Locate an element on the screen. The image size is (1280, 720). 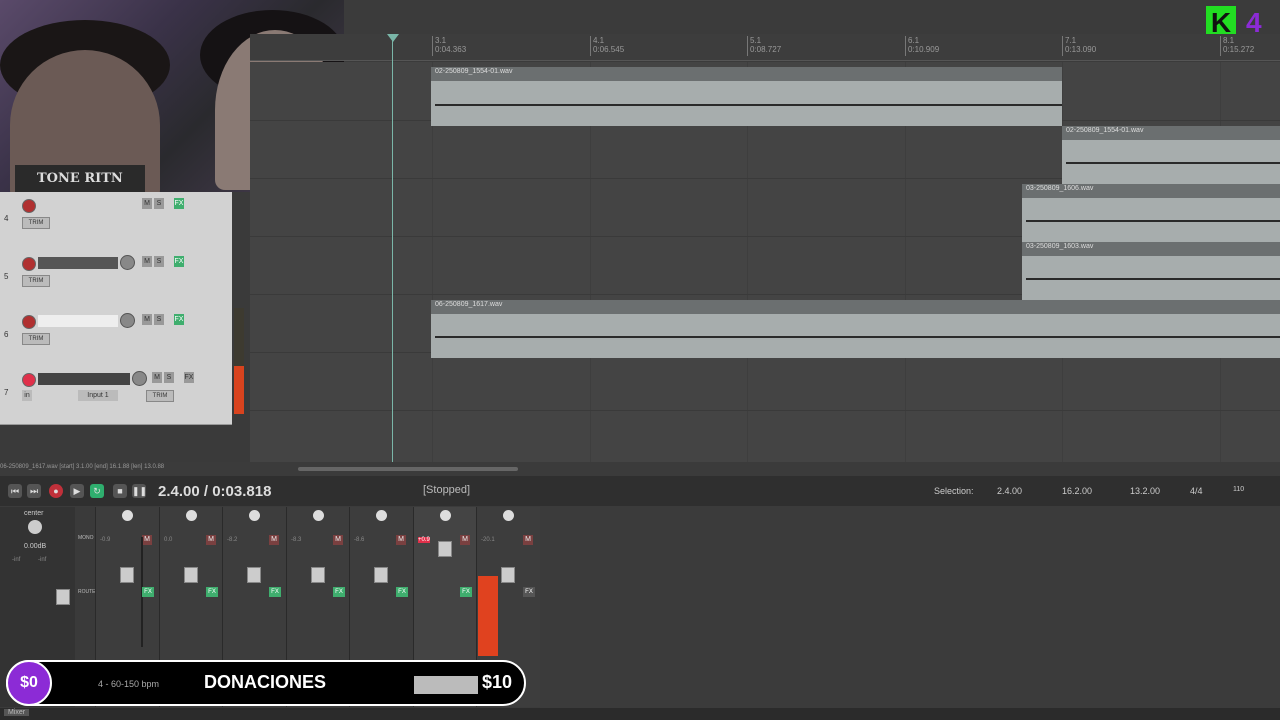
ruler-mark: 6.1 0:10.909 is located at coordinates (922, 46).